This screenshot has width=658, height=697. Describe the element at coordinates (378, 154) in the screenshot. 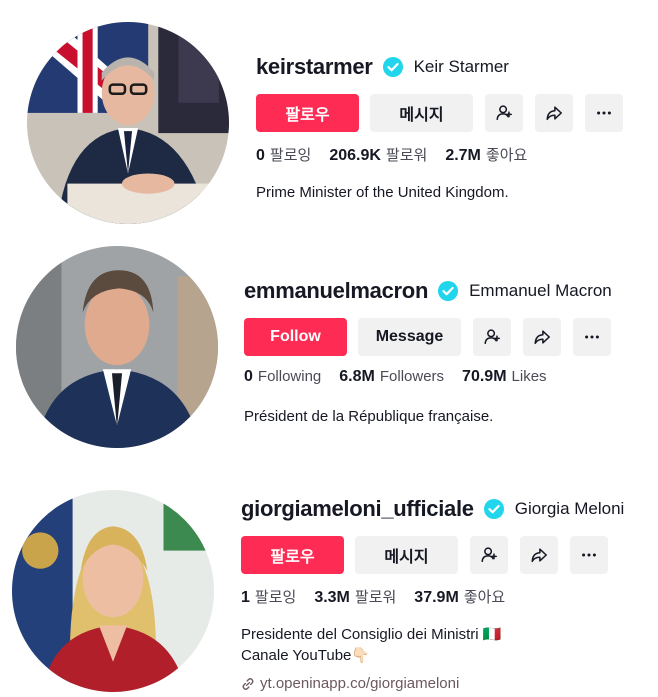

I see `followers-count: 206.9K 팔로워` at that location.